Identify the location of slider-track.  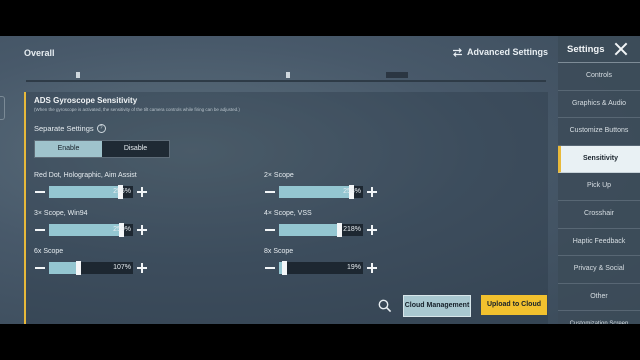
(397, 75).